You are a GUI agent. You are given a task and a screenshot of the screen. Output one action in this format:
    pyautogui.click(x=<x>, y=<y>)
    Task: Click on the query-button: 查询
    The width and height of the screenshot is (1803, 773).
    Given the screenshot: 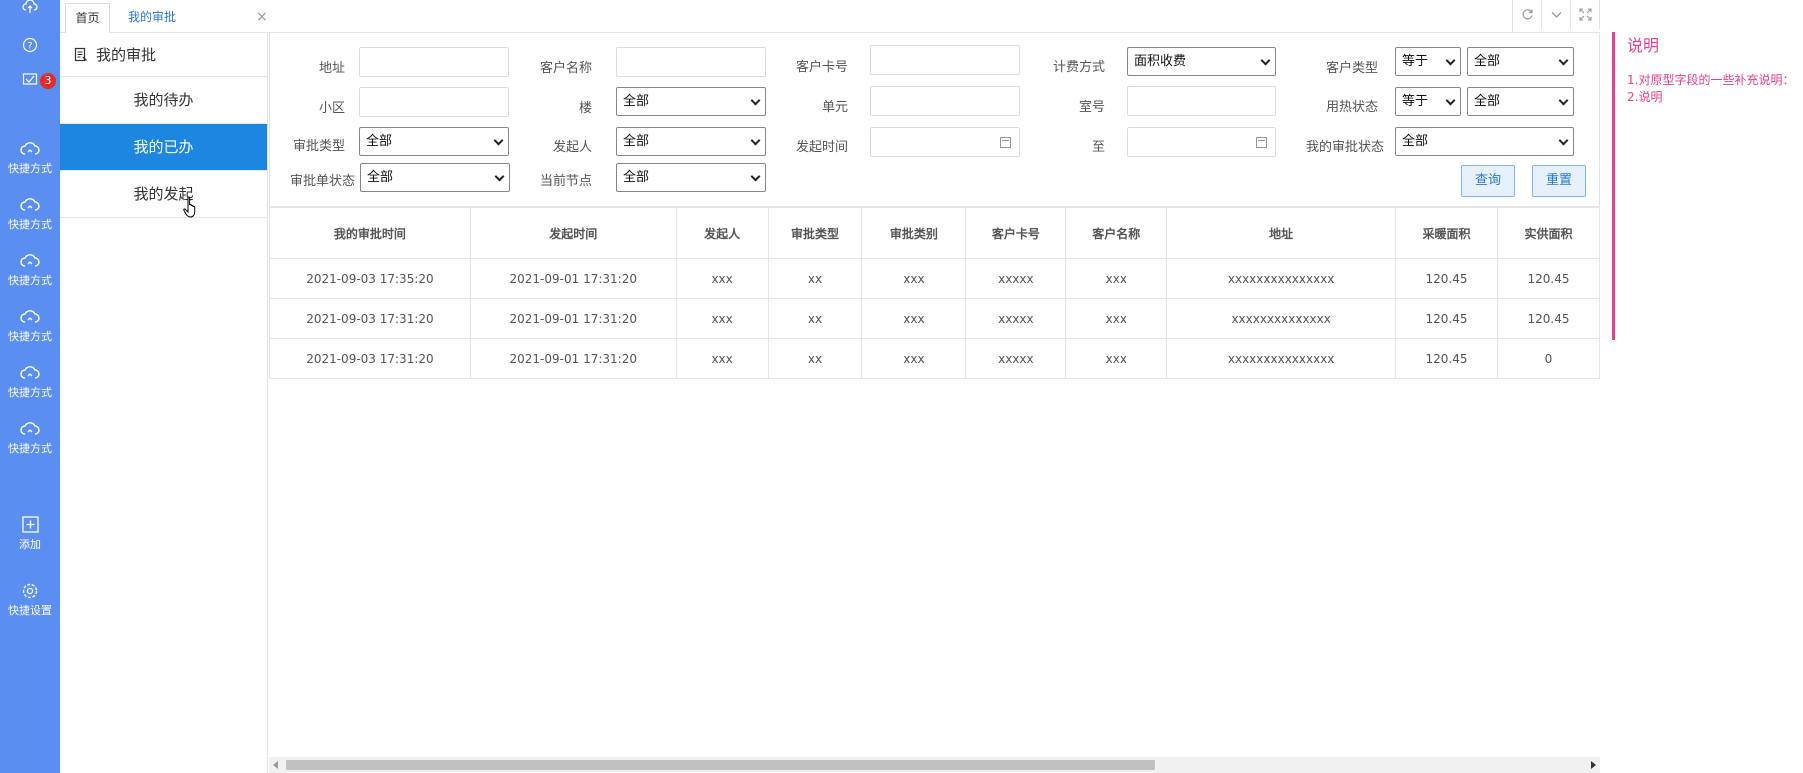 What is the action you would take?
    pyautogui.click(x=1488, y=181)
    